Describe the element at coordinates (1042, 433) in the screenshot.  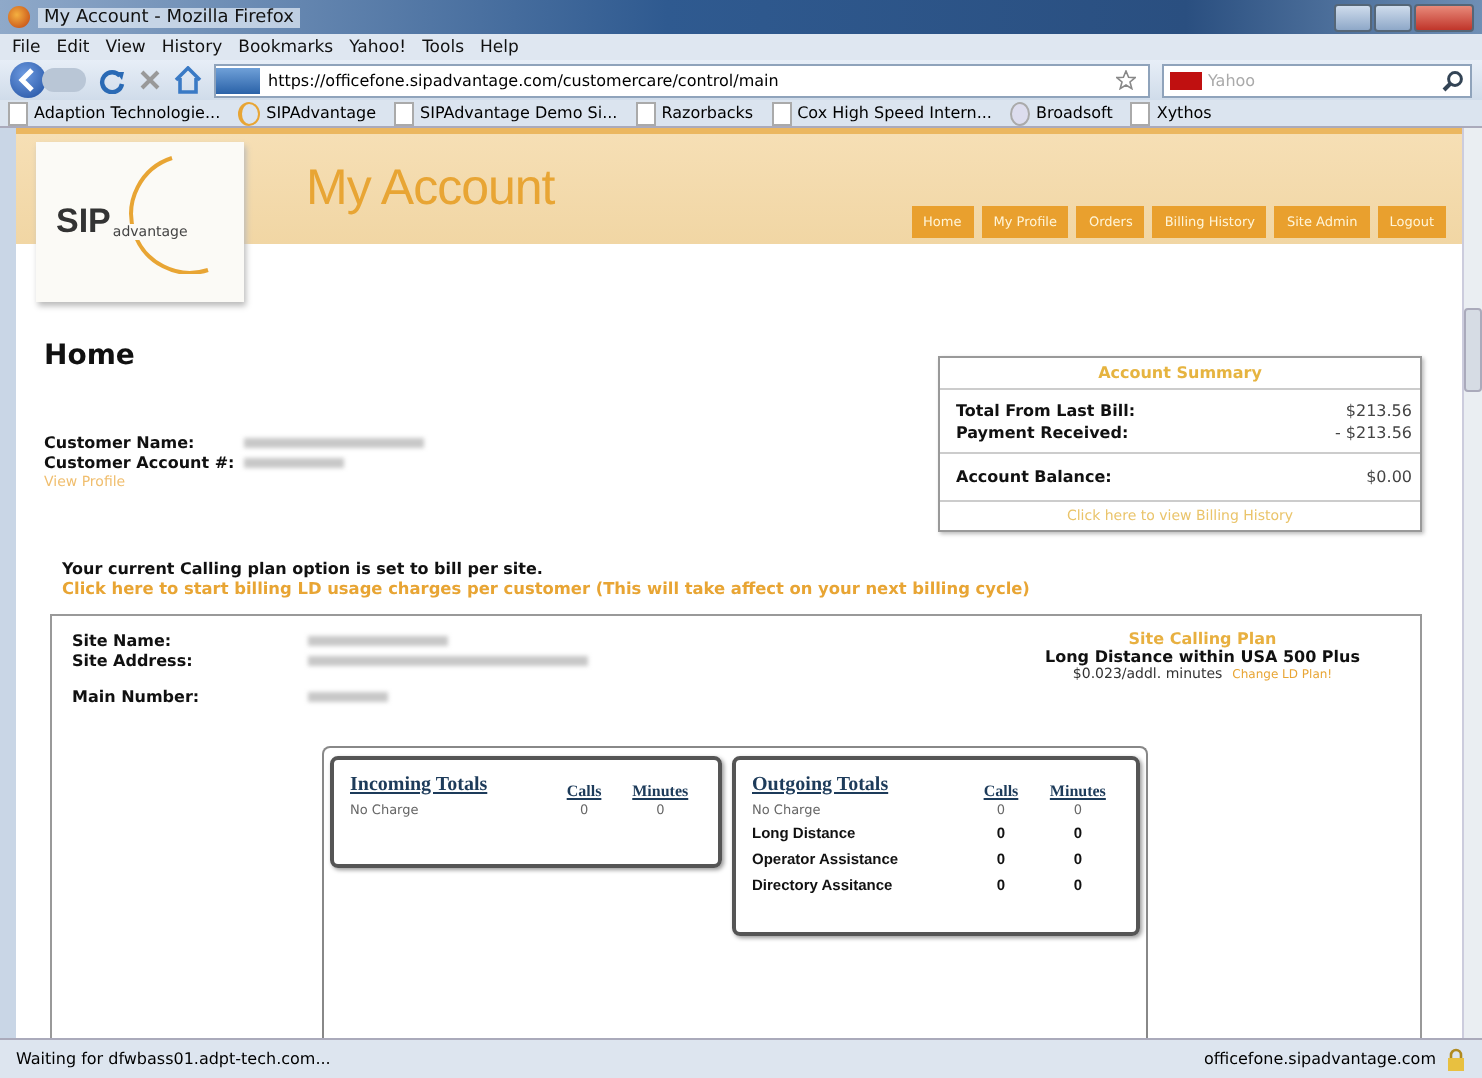
I see `summary-label: Payment Received:` at that location.